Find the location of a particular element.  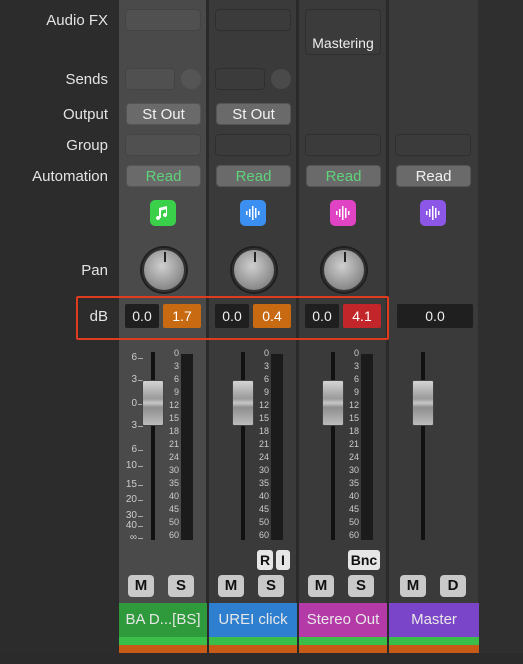

channel-name: UREI click is located at coordinates (253, 620).